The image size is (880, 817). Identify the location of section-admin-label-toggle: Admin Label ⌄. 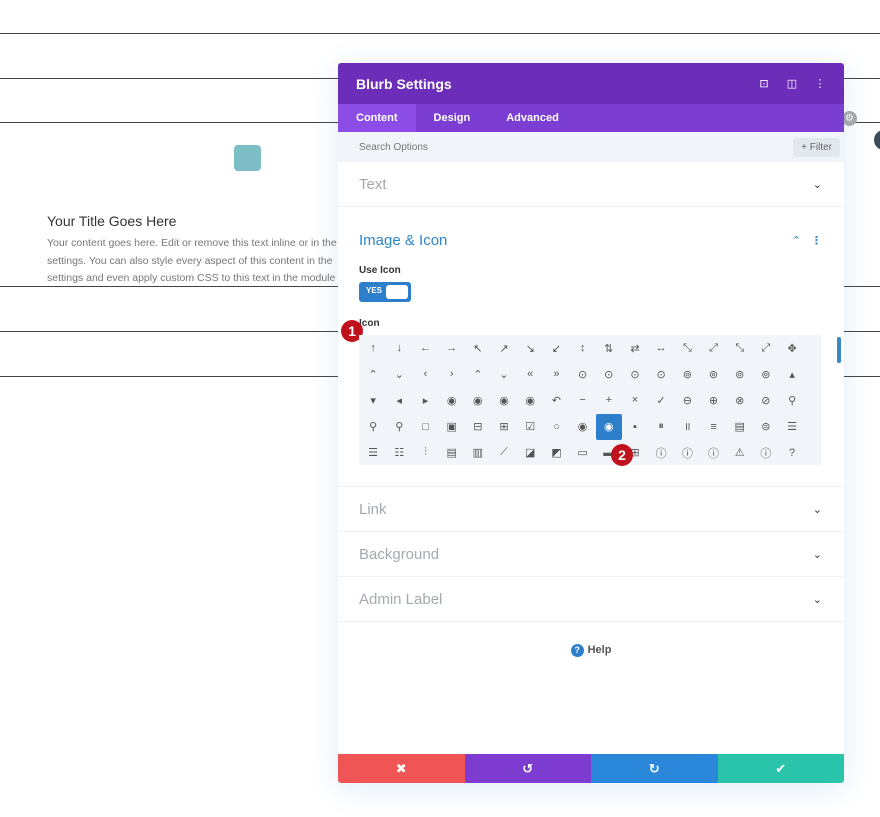
(591, 599).